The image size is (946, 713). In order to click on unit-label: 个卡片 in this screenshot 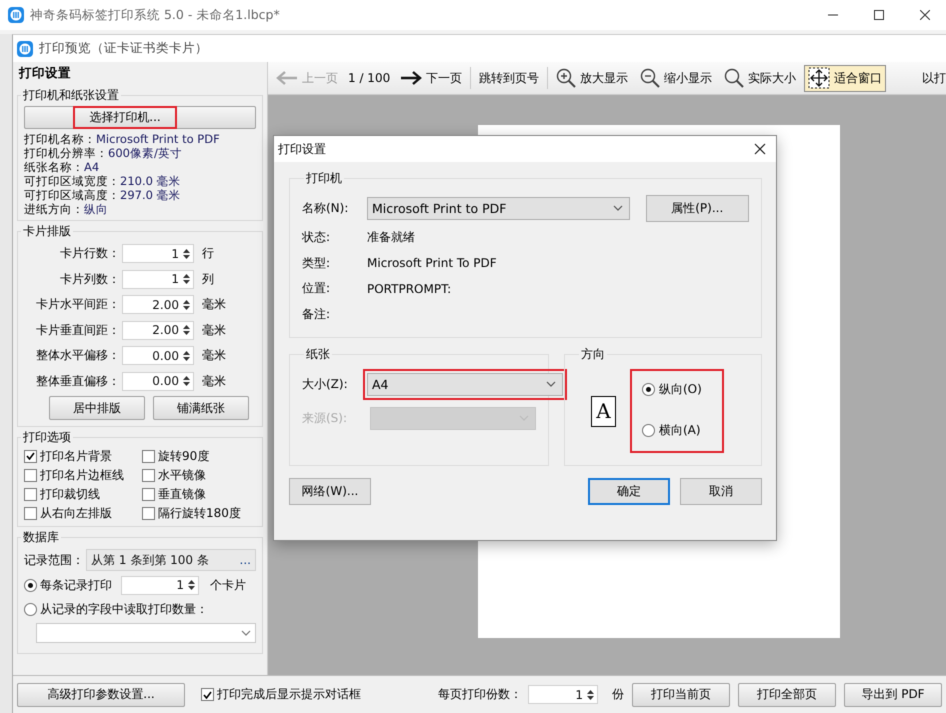, I will do `click(228, 585)`.